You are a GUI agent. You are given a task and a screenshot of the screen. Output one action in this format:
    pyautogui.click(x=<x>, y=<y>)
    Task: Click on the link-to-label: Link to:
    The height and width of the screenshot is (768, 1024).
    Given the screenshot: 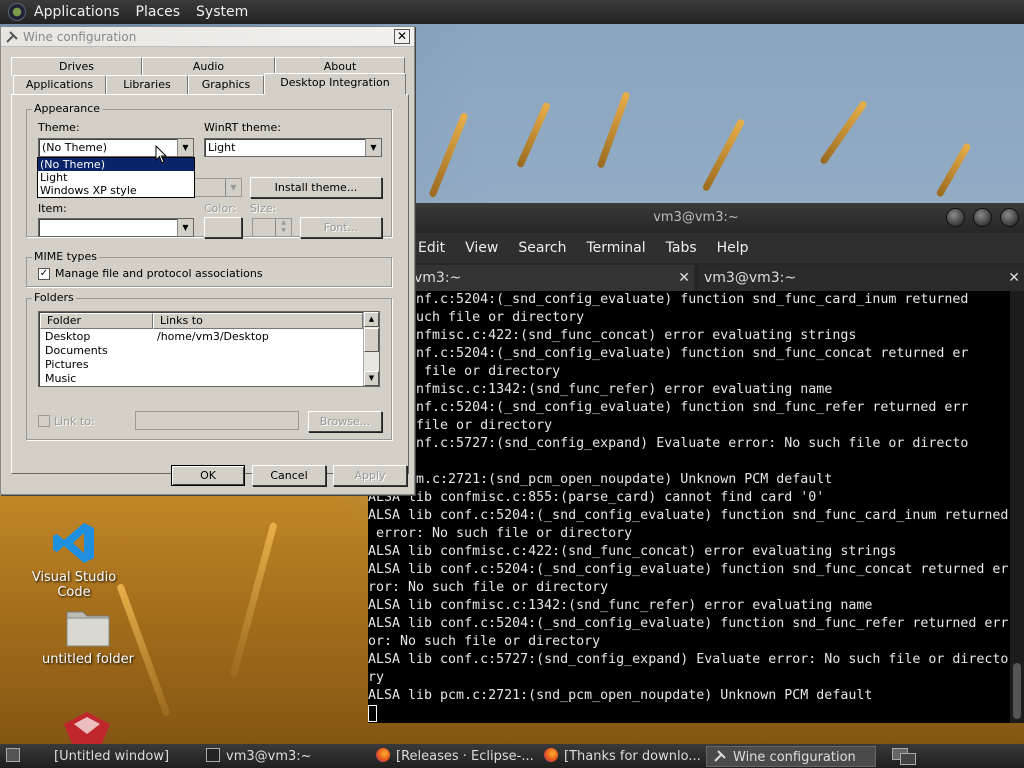 What is the action you would take?
    pyautogui.click(x=74, y=421)
    